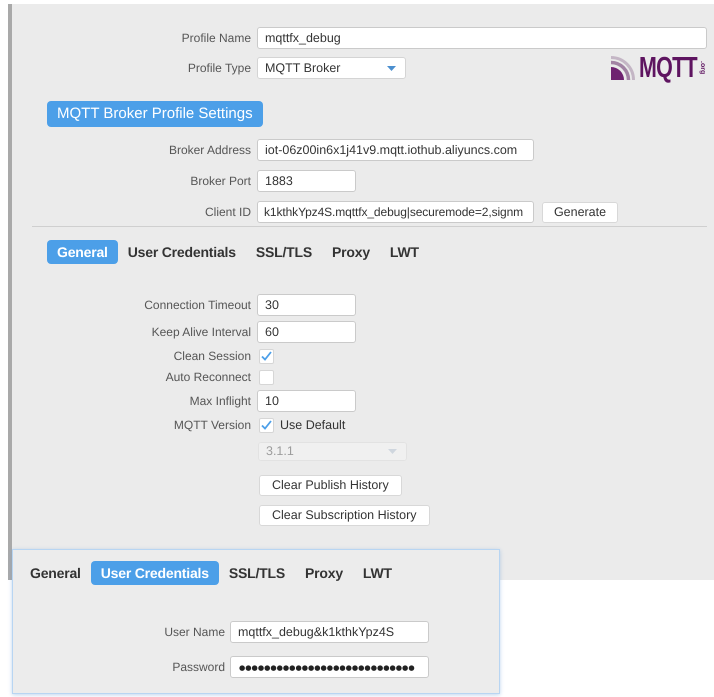 The height and width of the screenshot is (697, 714). I want to click on input-field: 10, so click(306, 401).